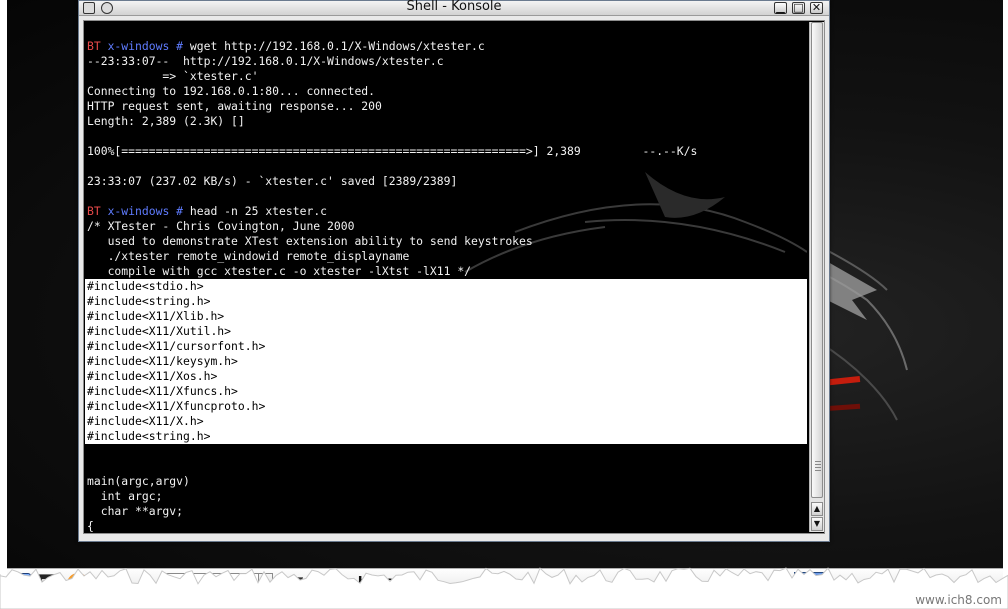 The height and width of the screenshot is (609, 1008). What do you see at coordinates (446, 406) in the screenshot?
I see `terminal-line: #include<X11/Xfuncproto.h>` at bounding box center [446, 406].